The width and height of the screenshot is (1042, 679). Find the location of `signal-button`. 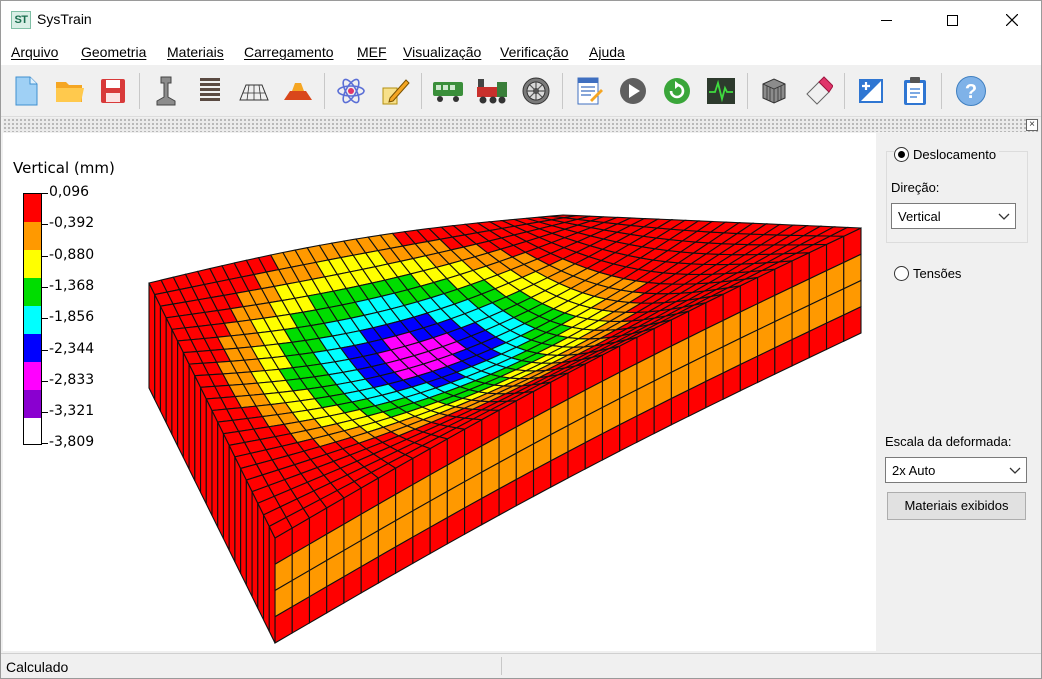

signal-button is located at coordinates (721, 91).